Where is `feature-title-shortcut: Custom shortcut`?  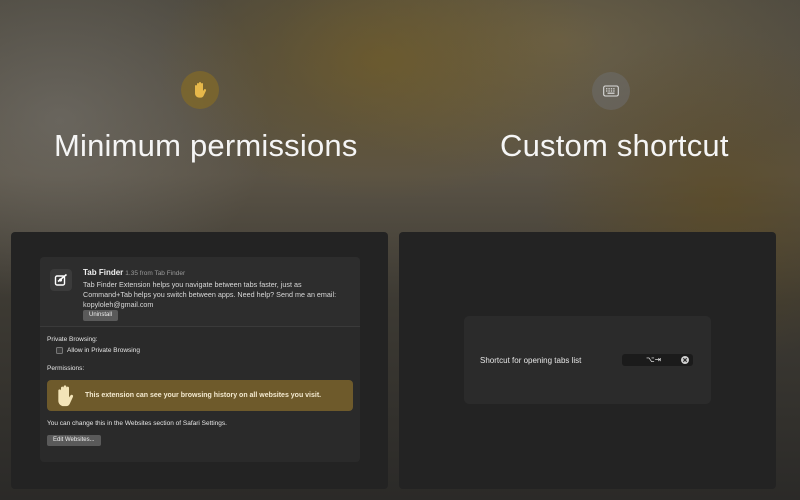
feature-title-shortcut: Custom shortcut is located at coordinates (614, 145).